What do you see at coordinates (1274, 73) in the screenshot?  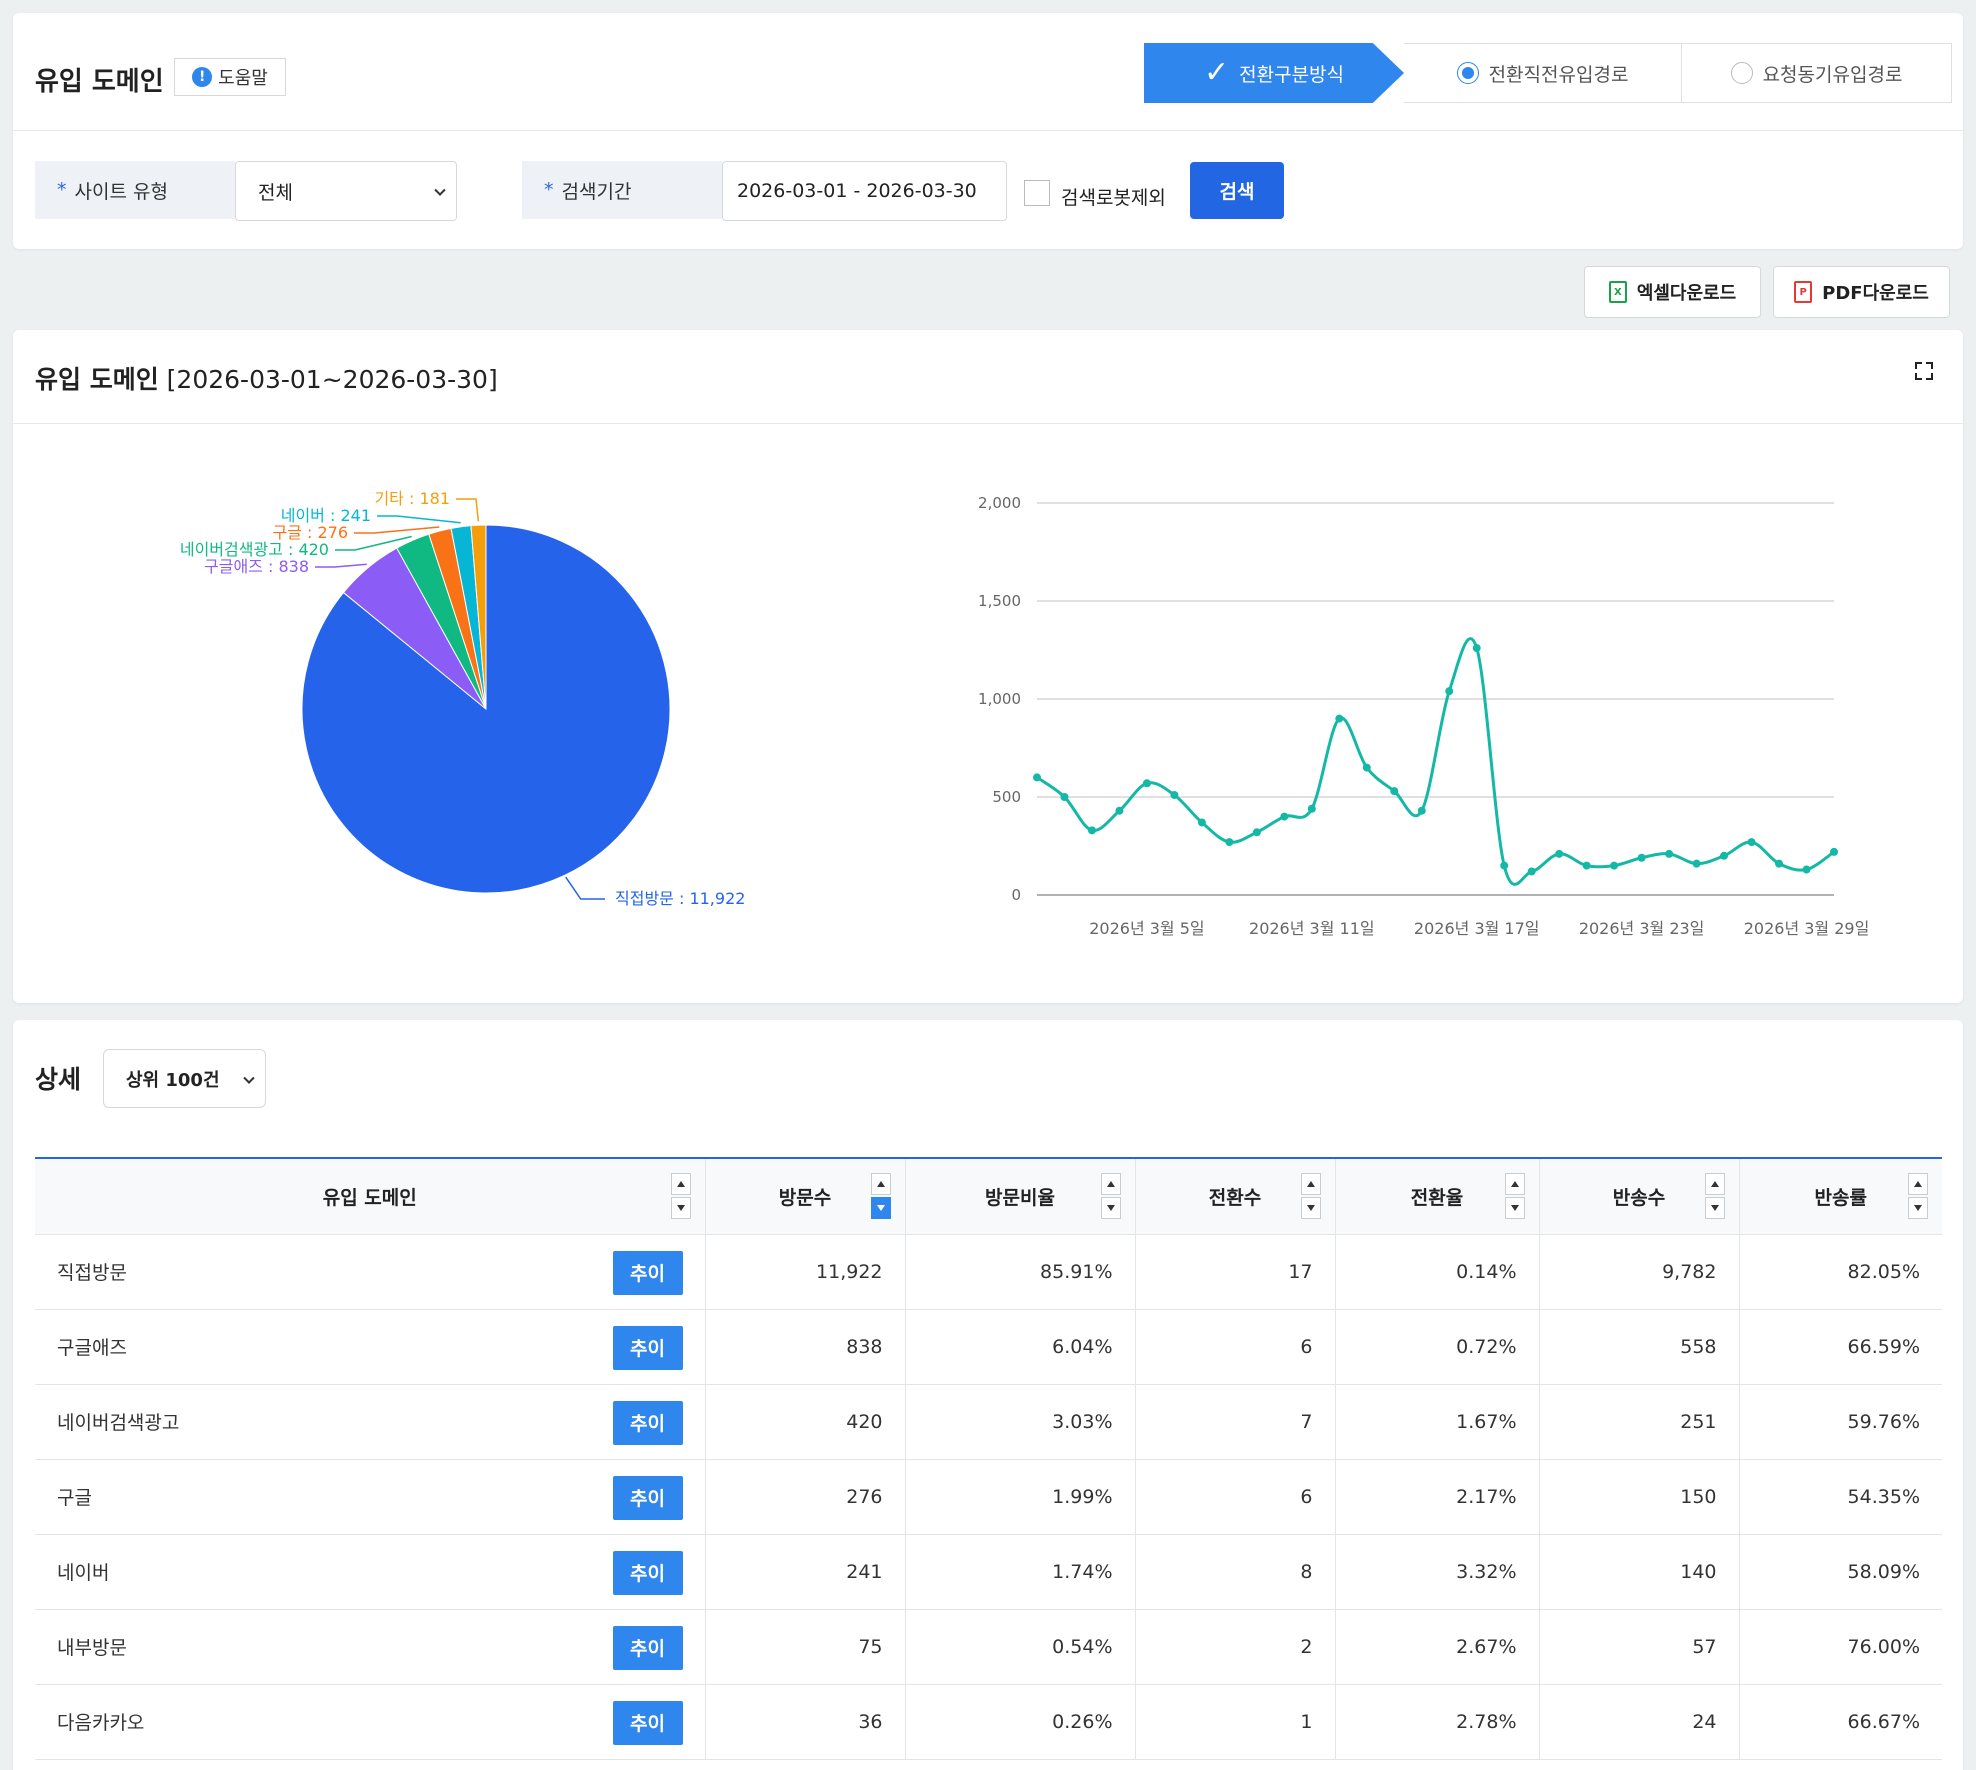 I see `mode-tab-conversion-type: ✓ 전환구분방식` at bounding box center [1274, 73].